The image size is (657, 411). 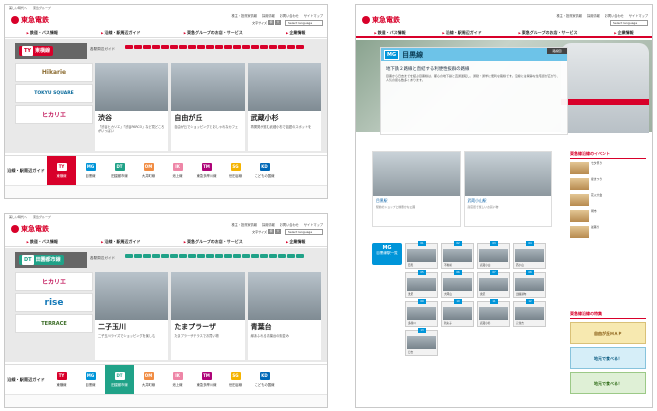 What do you see at coordinates (421, 342) in the screenshot?
I see `station-cell: 13 日吉` at bounding box center [421, 342].